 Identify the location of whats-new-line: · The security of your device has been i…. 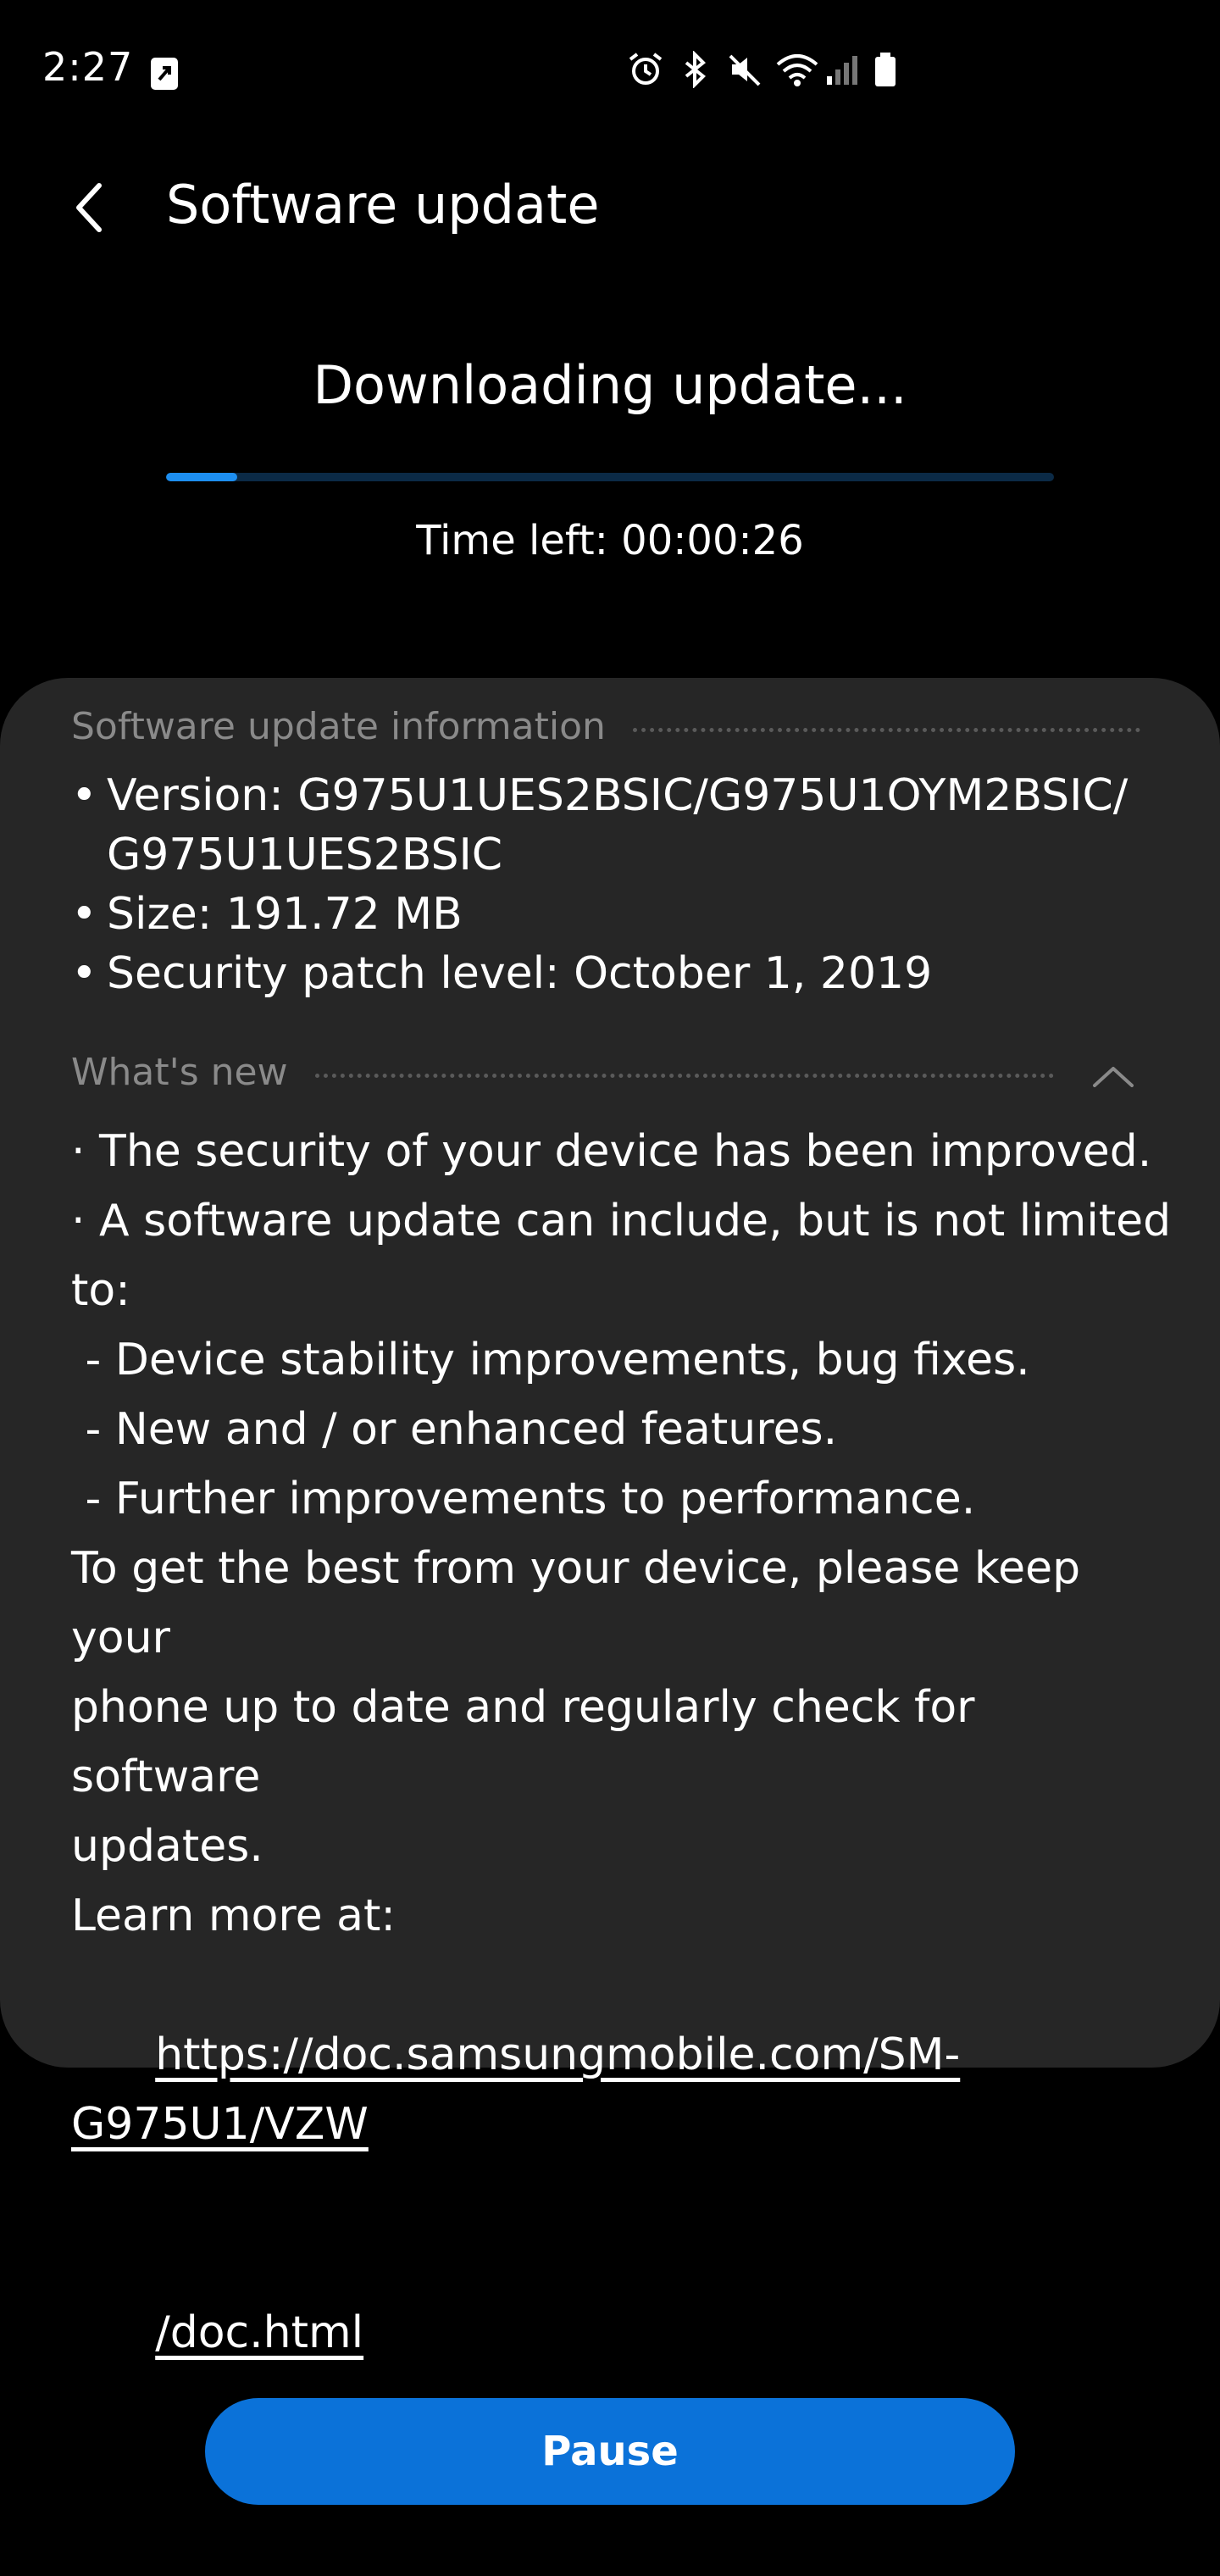
(611, 1151).